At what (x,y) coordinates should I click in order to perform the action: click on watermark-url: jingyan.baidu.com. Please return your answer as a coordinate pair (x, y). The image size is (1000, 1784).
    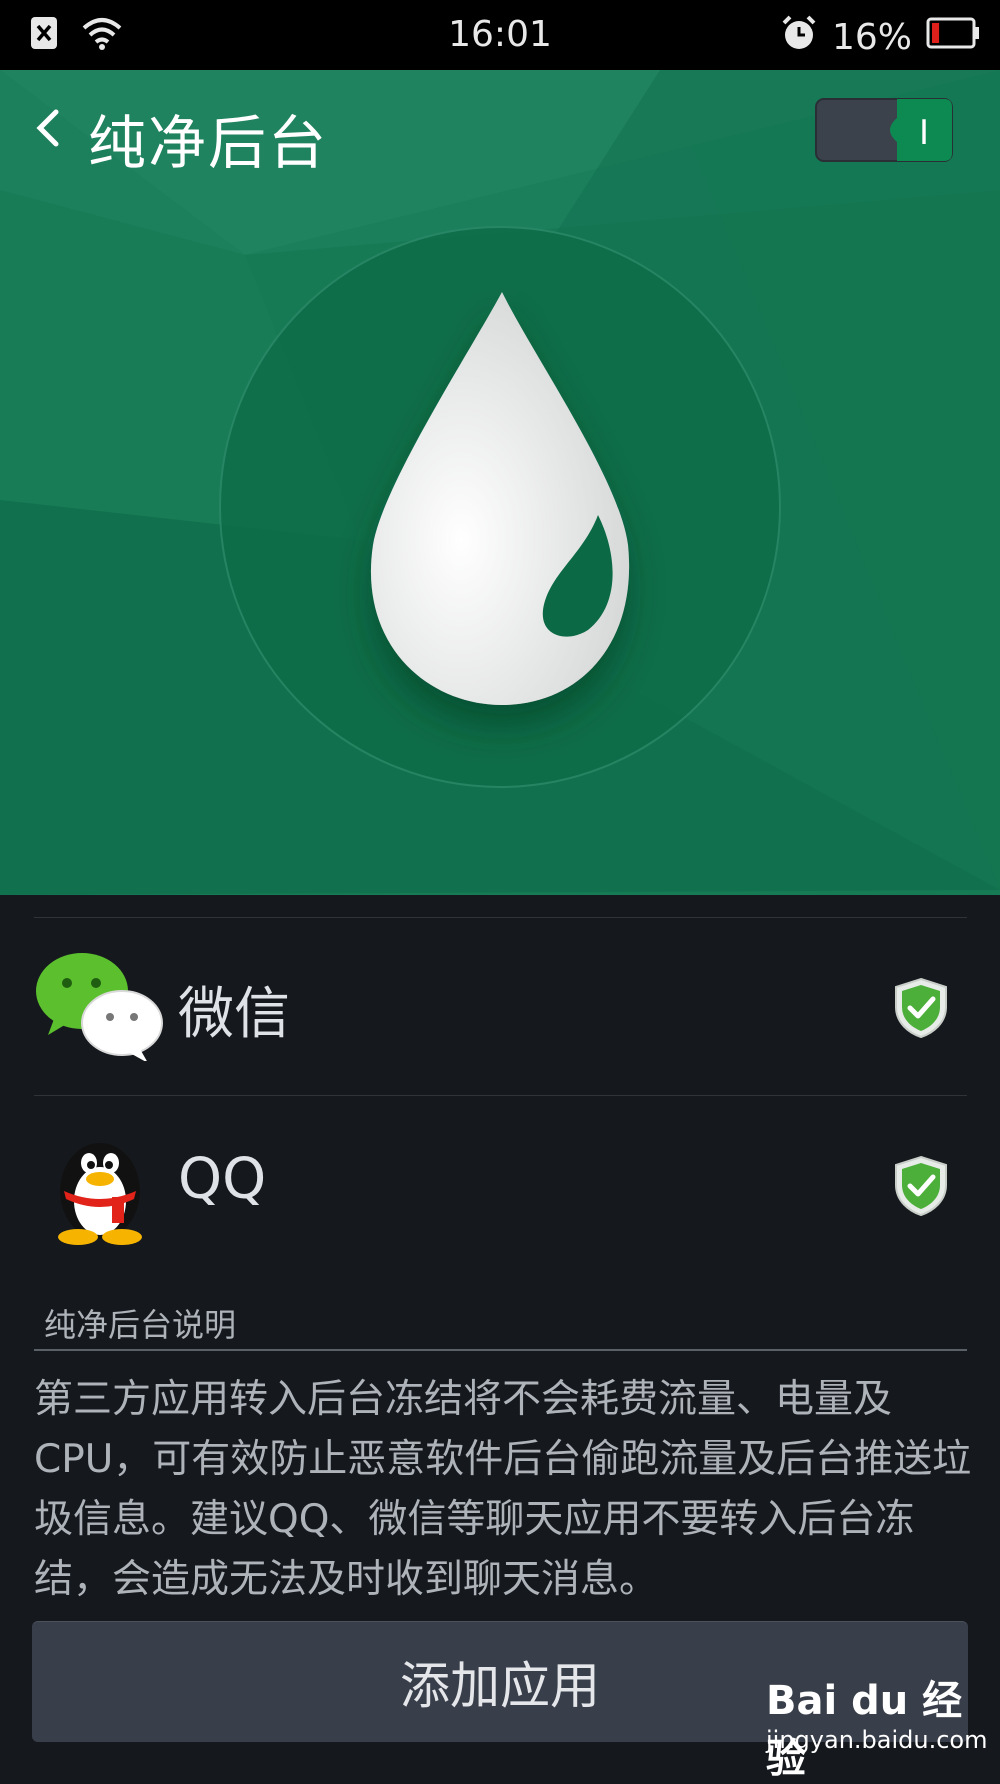
    Looking at the image, I should click on (877, 1740).